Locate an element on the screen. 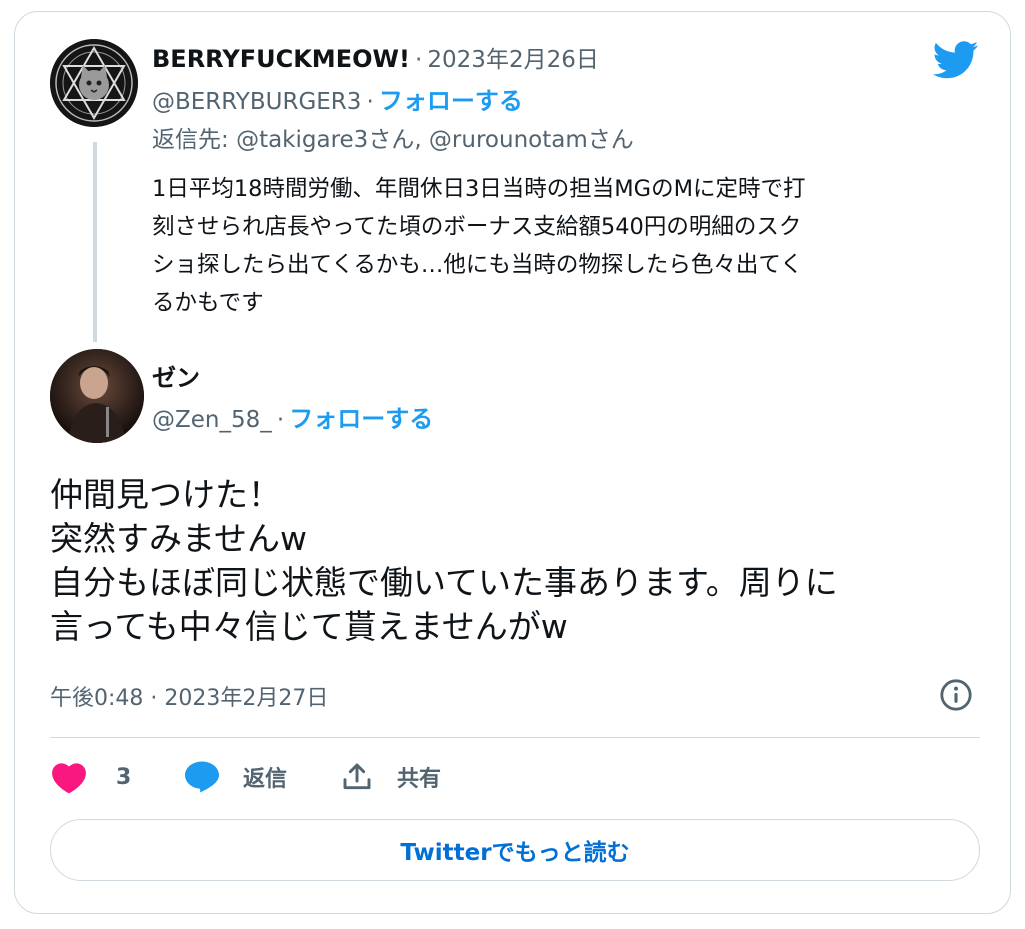  cat-hexagram-avatar-image is located at coordinates (94, 83).